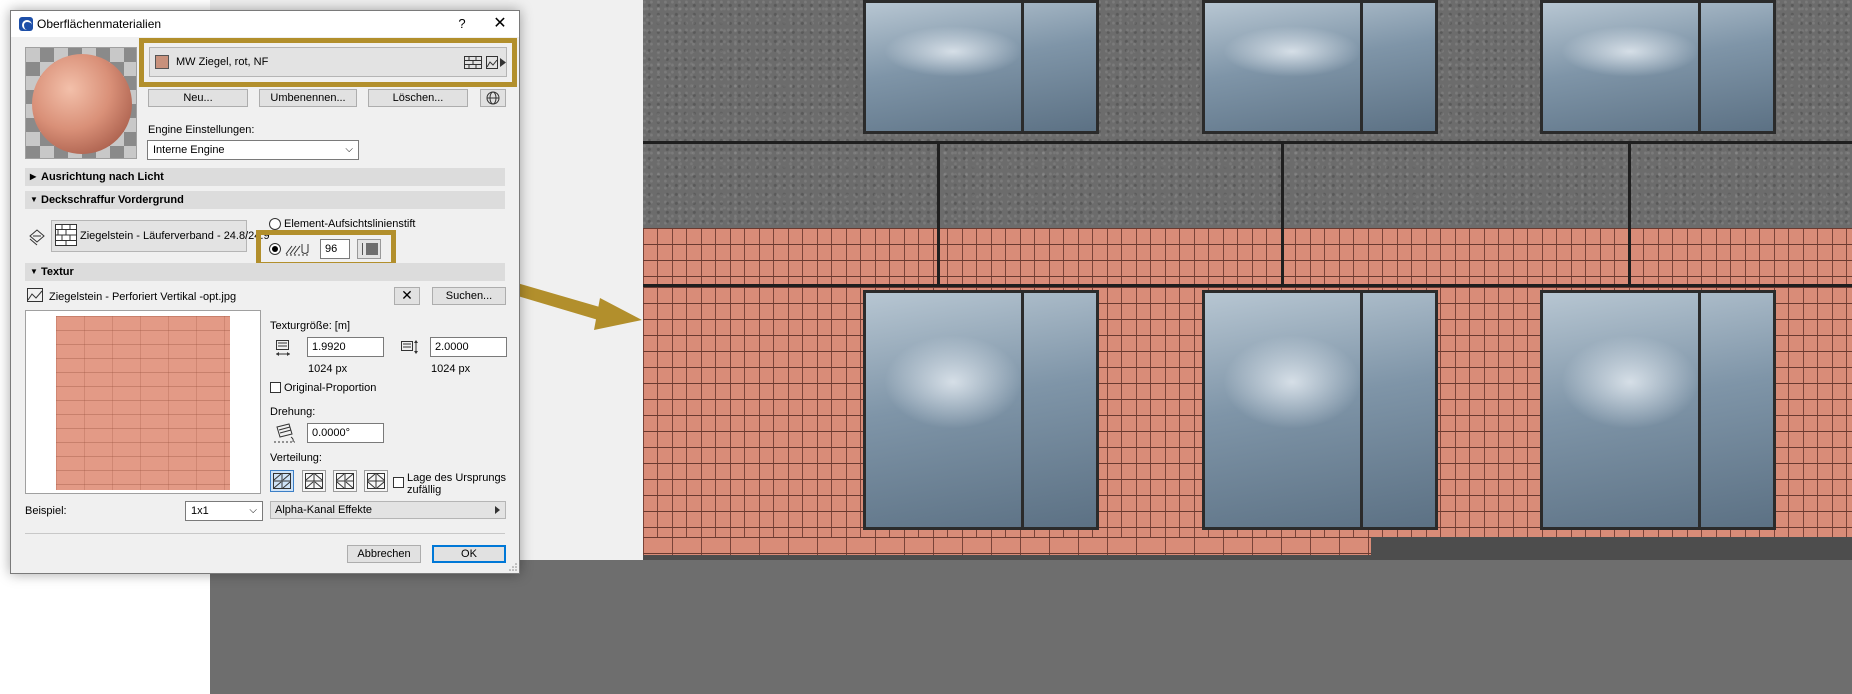  What do you see at coordinates (462, 24) in the screenshot?
I see `help-button: ?` at bounding box center [462, 24].